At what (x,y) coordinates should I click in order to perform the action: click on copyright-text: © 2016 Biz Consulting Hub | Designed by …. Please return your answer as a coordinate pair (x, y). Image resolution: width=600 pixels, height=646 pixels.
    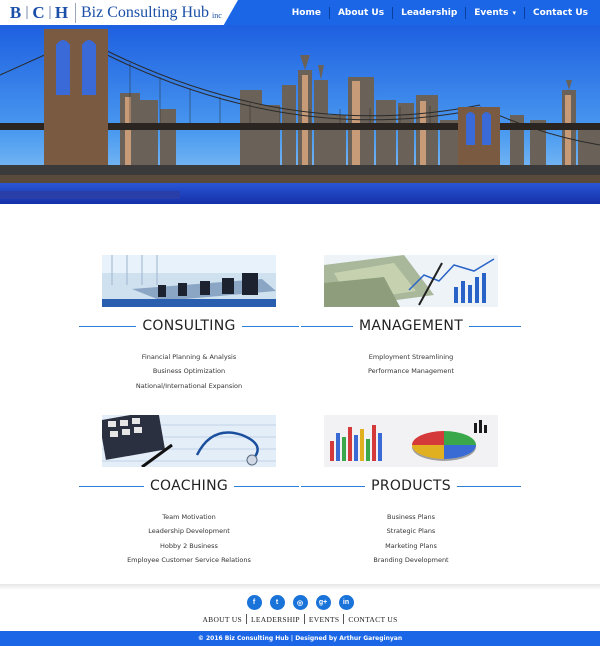
    Looking at the image, I should click on (300, 638).